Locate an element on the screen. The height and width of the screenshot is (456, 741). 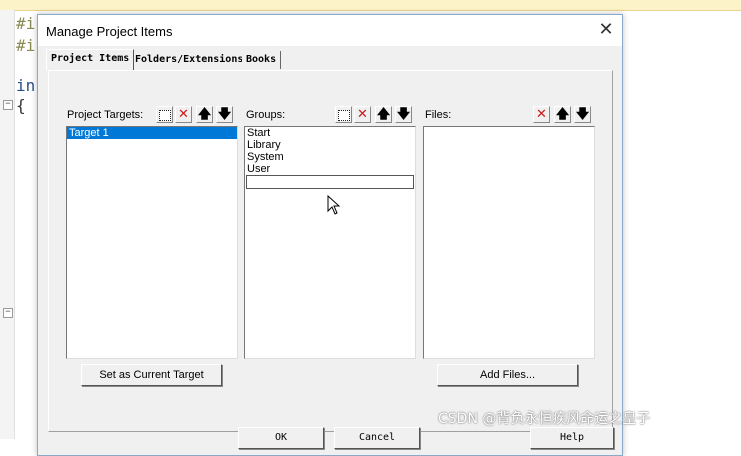
move-group-down-button: 🡇 is located at coordinates (403, 114).